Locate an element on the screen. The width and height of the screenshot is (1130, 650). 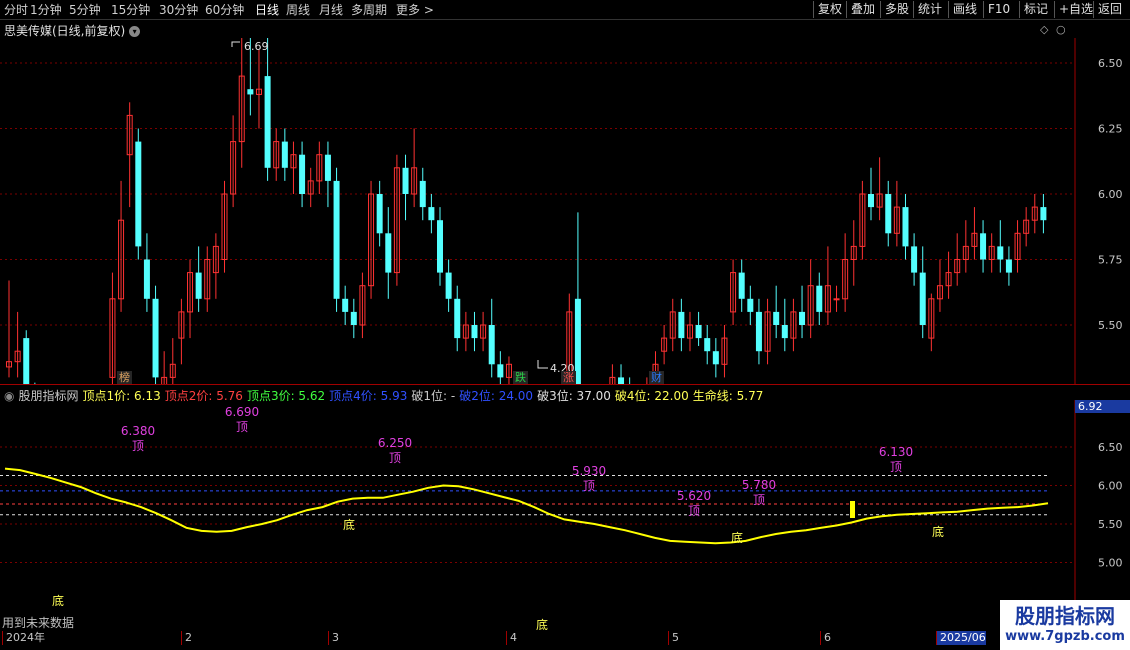
close-icon: ○ is located at coordinates (1061, 29).